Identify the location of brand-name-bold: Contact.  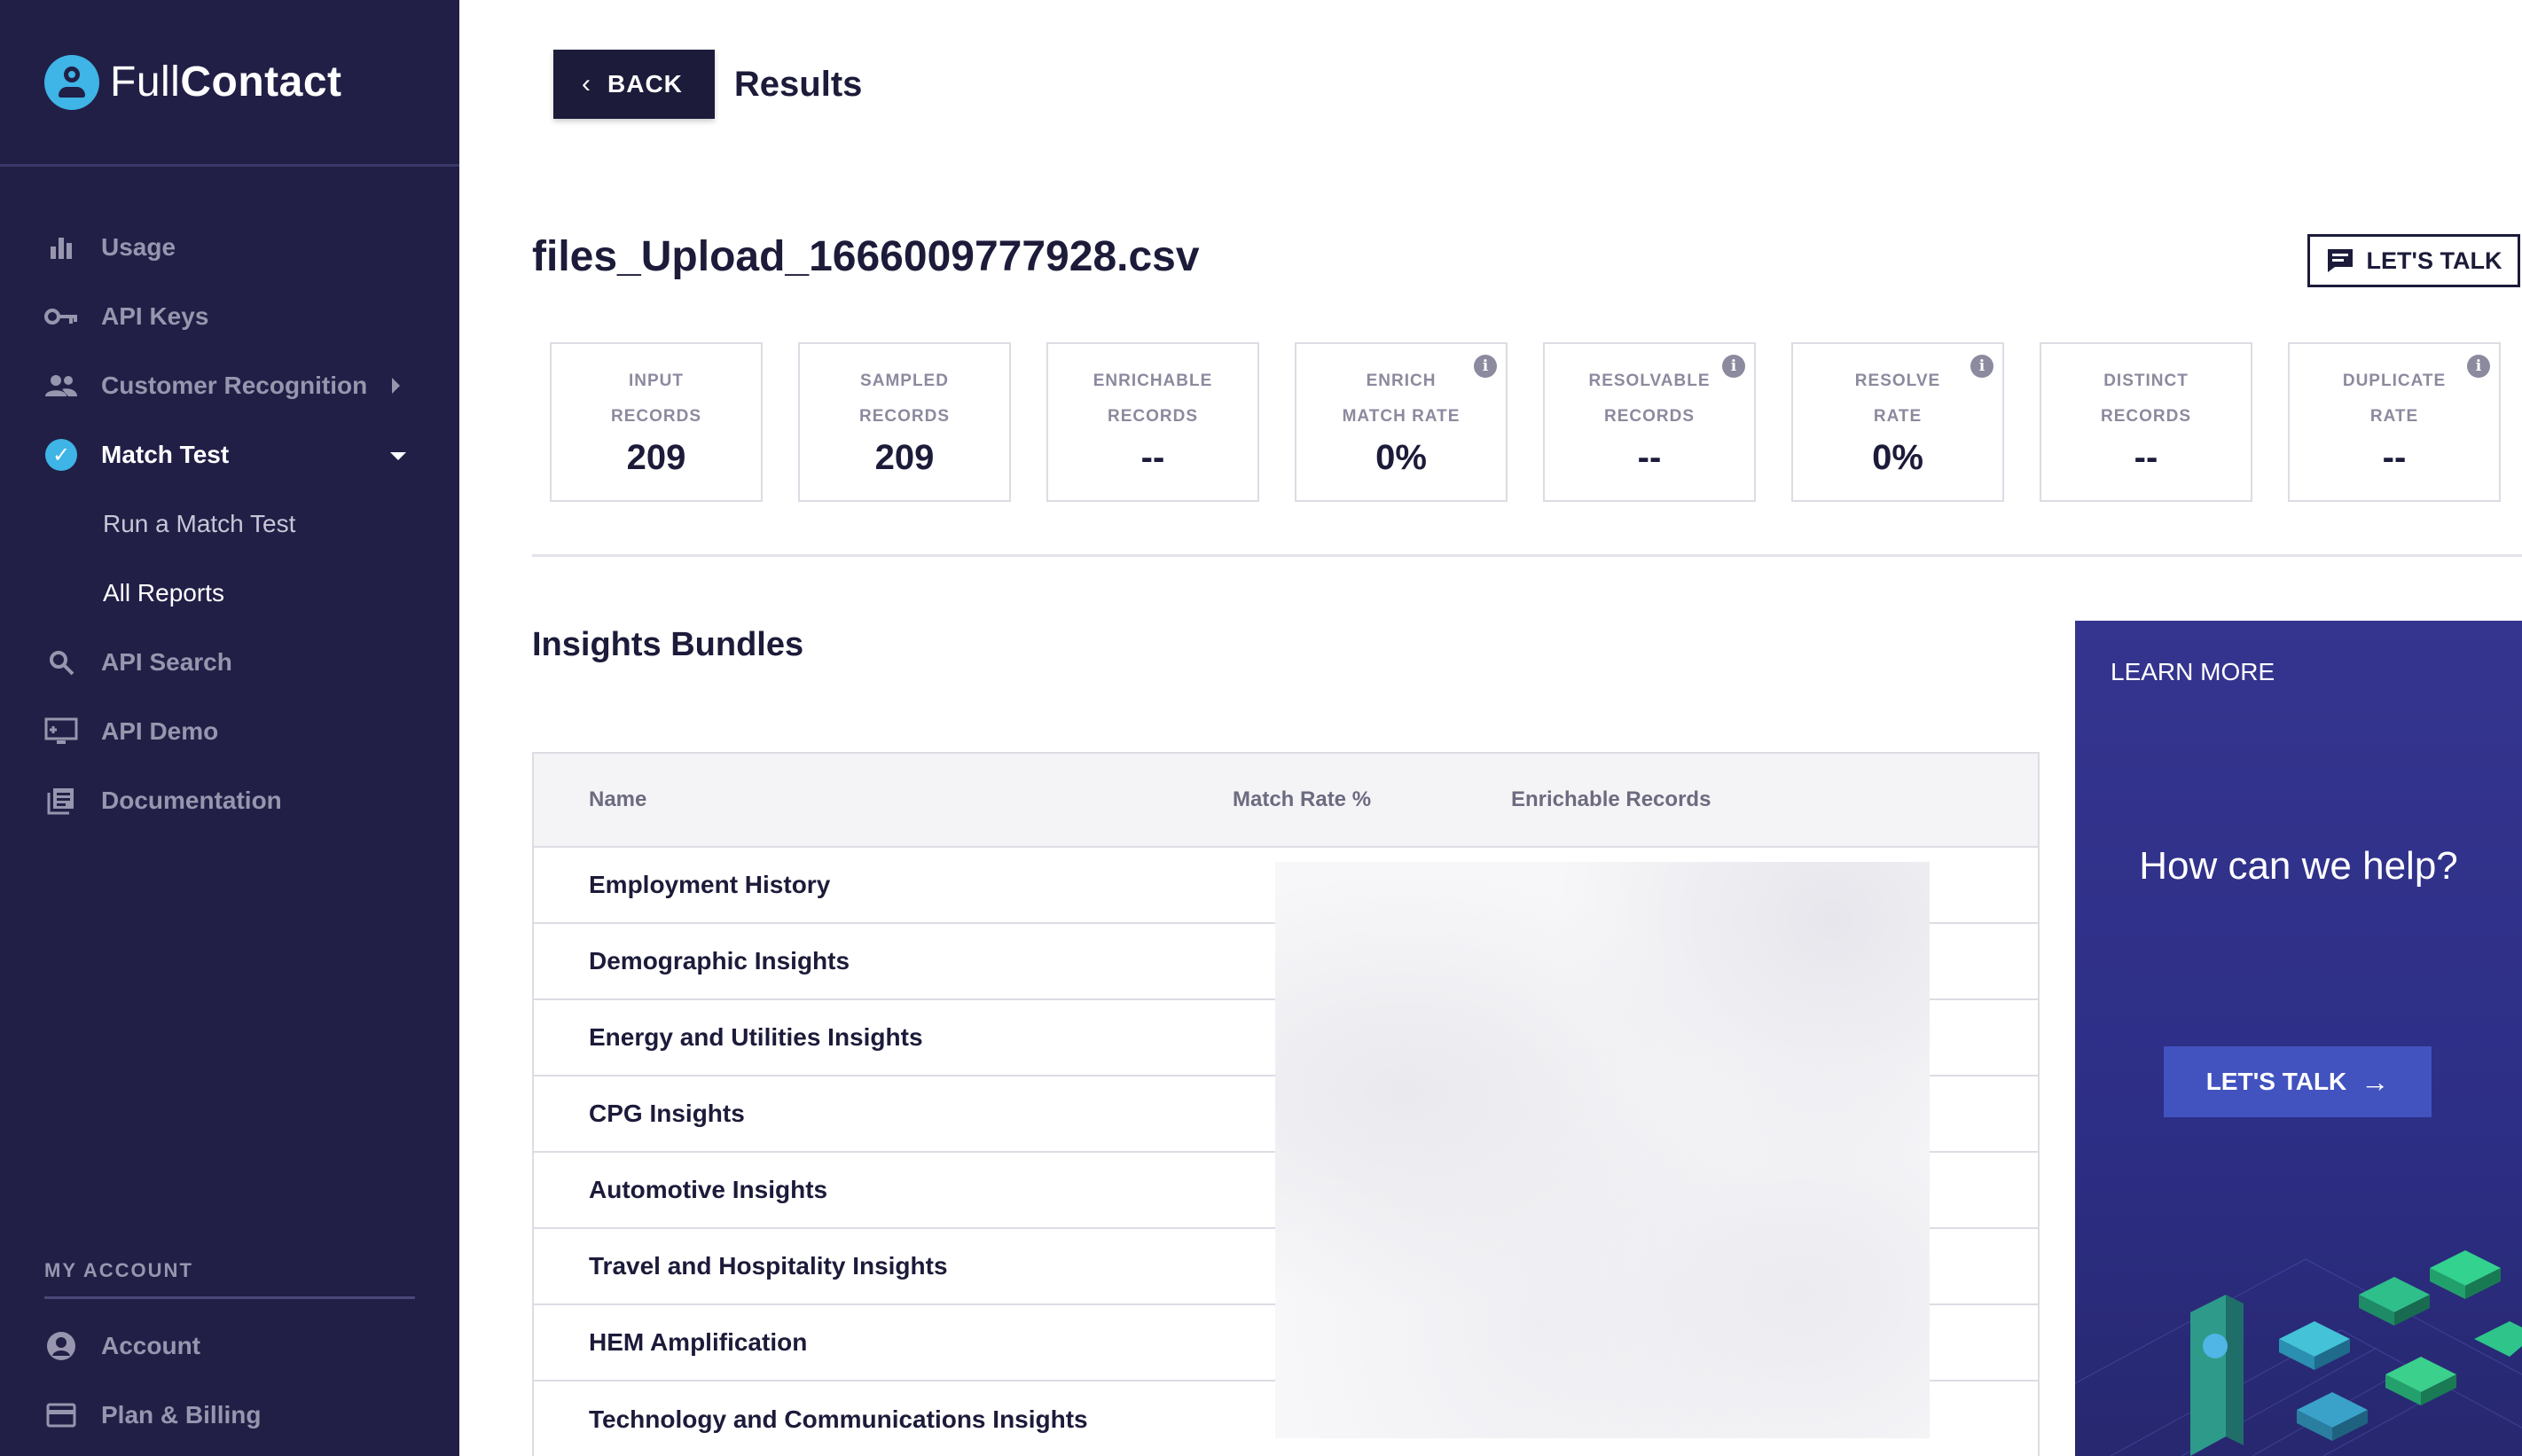
(261, 82).